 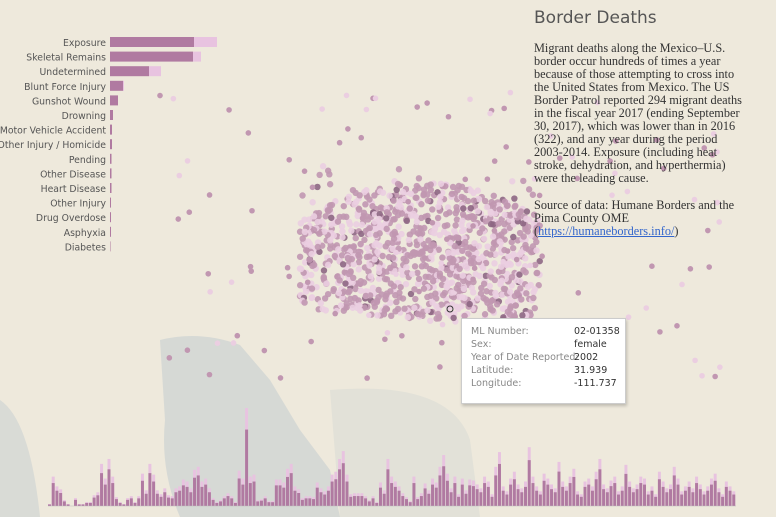 I want to click on category-label: Blunt Force Injury, so click(x=65, y=87).